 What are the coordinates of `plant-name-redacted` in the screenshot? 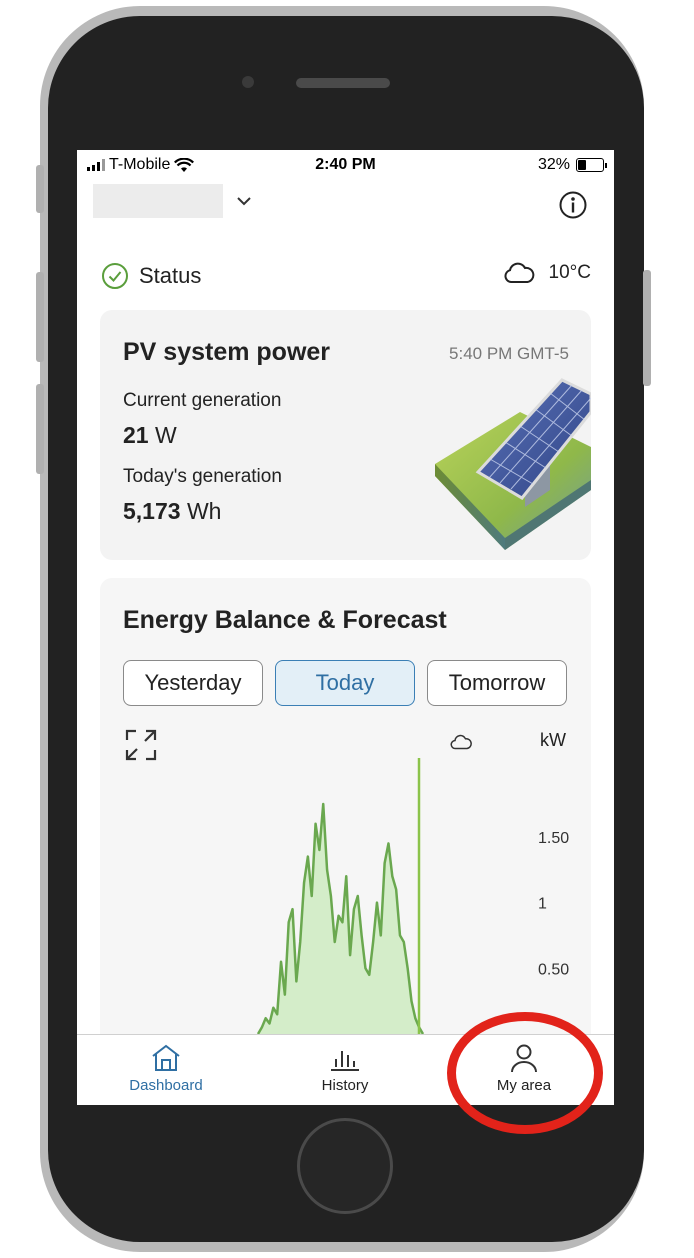 It's located at (158, 201).